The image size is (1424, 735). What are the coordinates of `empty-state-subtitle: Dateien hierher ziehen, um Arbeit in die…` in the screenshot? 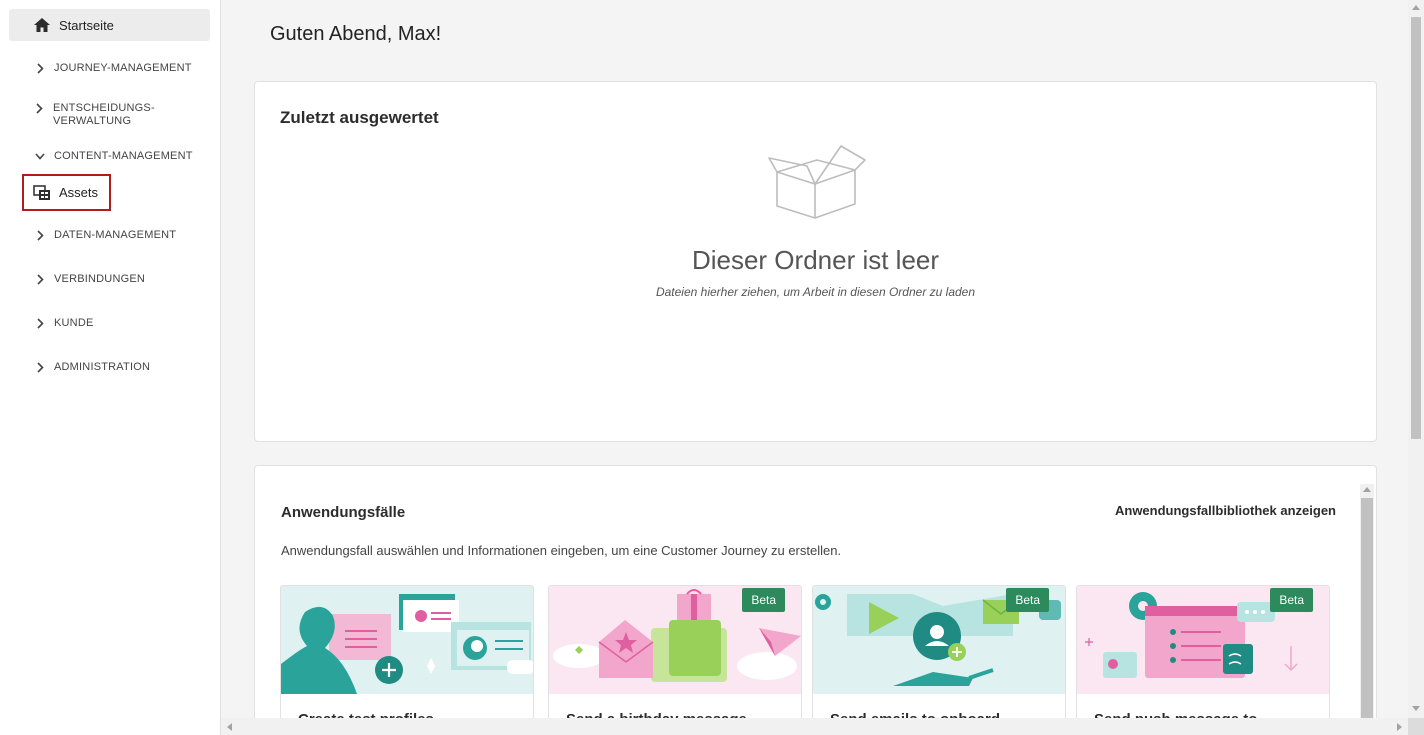 It's located at (815, 292).